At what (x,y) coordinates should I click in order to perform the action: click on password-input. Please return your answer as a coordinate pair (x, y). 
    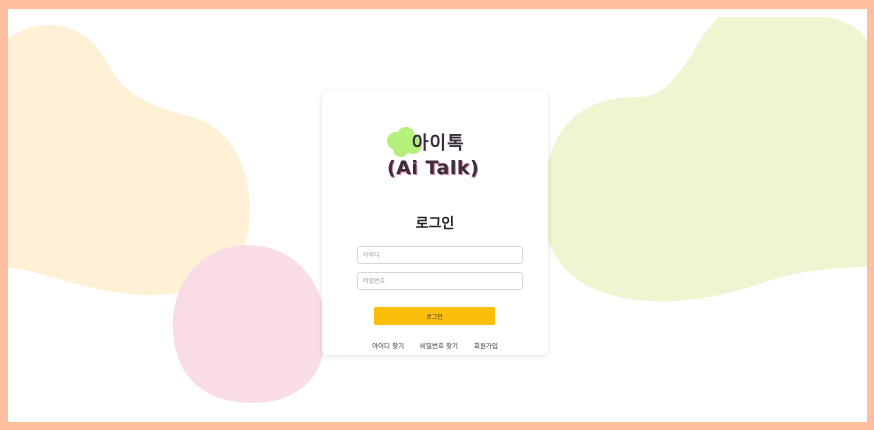
    Looking at the image, I should click on (440, 281).